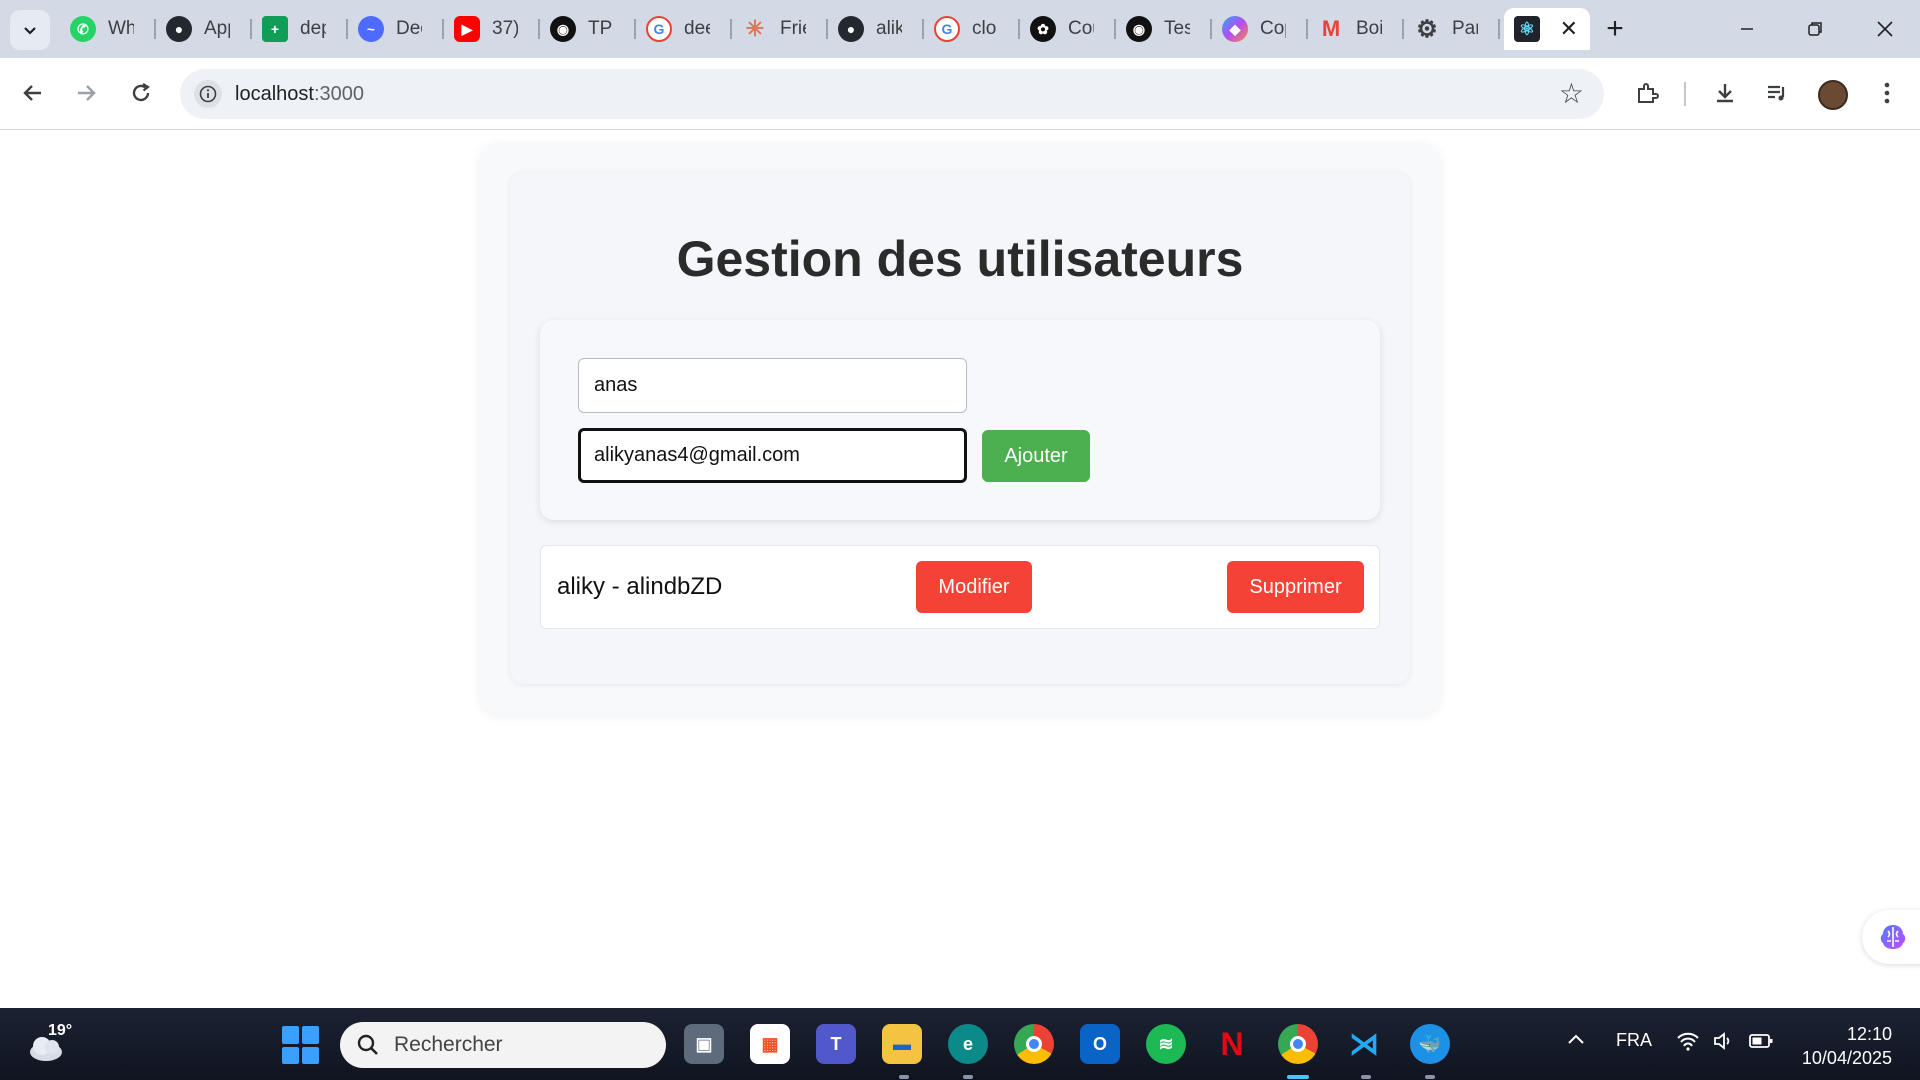 The height and width of the screenshot is (1080, 1920). What do you see at coordinates (772, 385) in the screenshot?
I see `name-input` at bounding box center [772, 385].